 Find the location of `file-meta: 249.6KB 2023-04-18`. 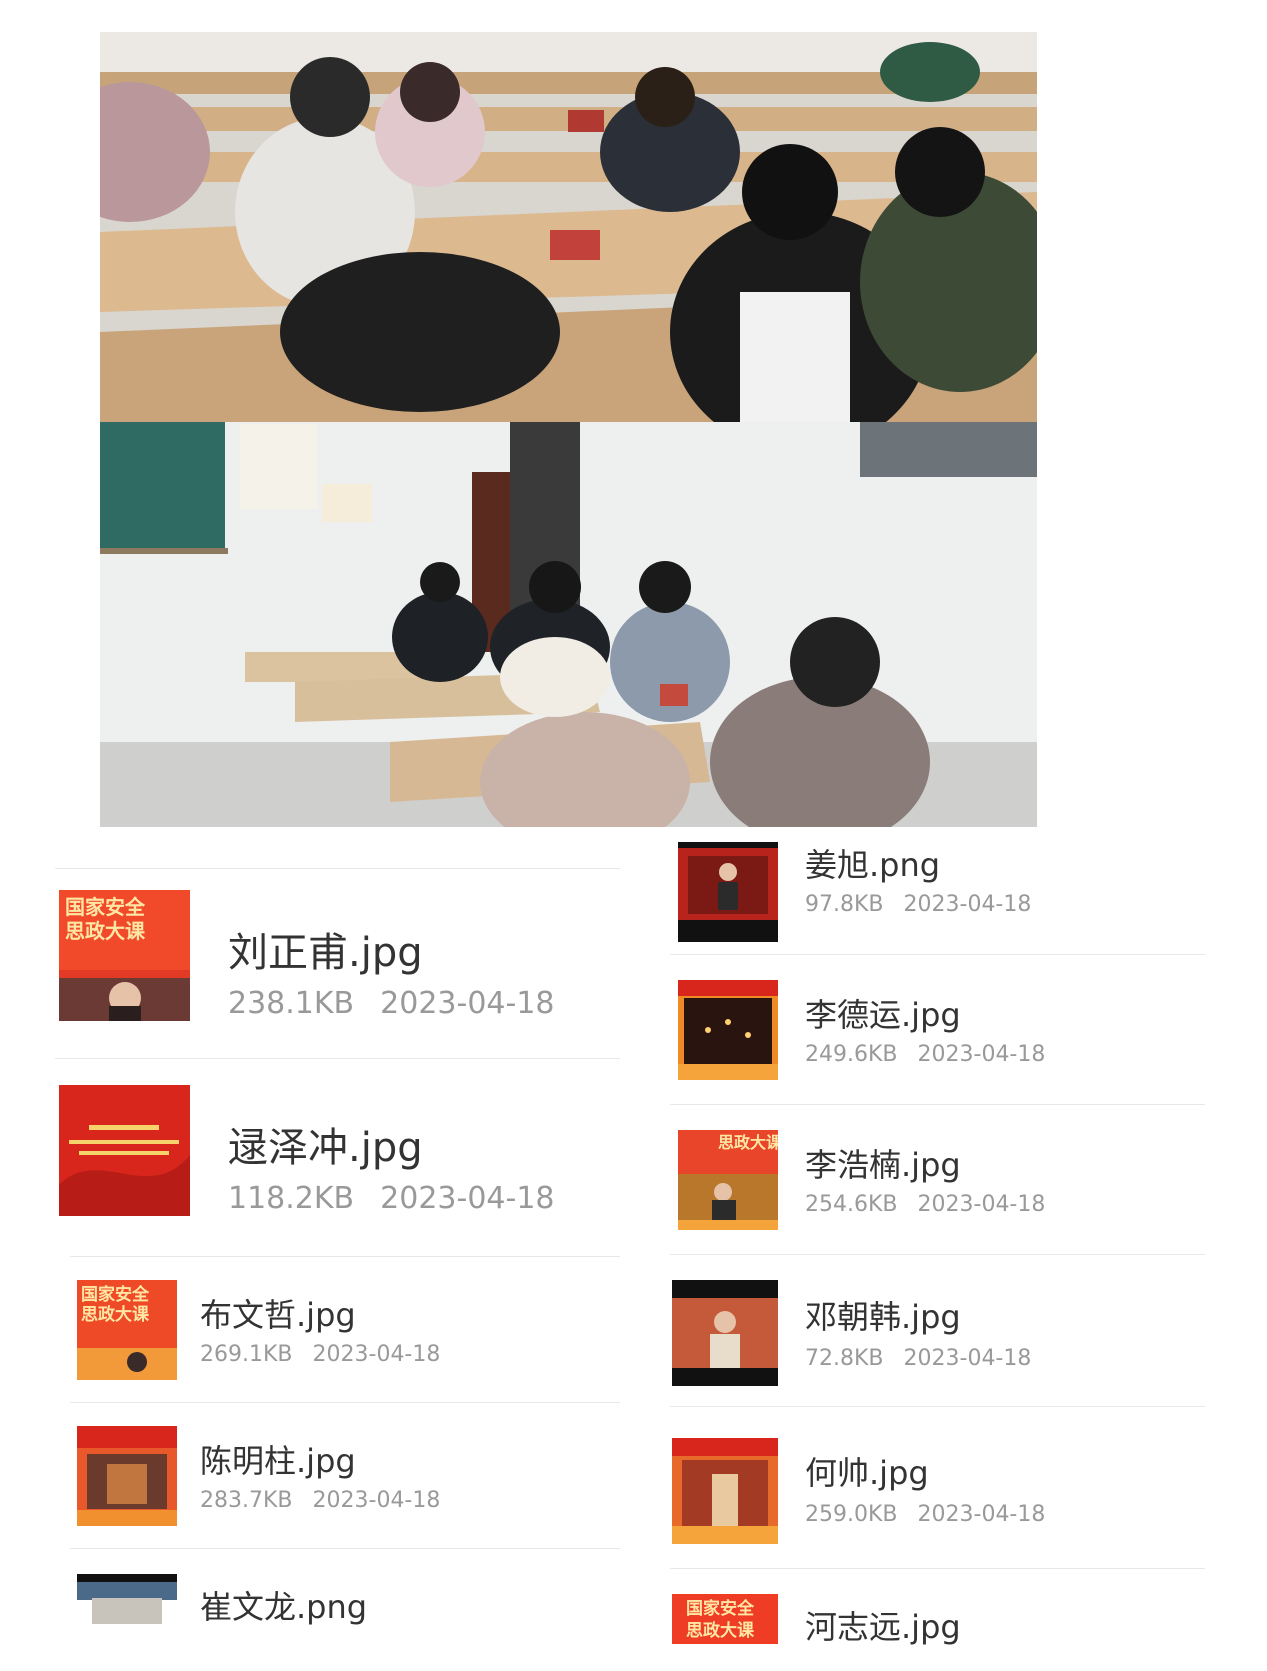

file-meta: 249.6KB 2023-04-18 is located at coordinates (925, 1054).